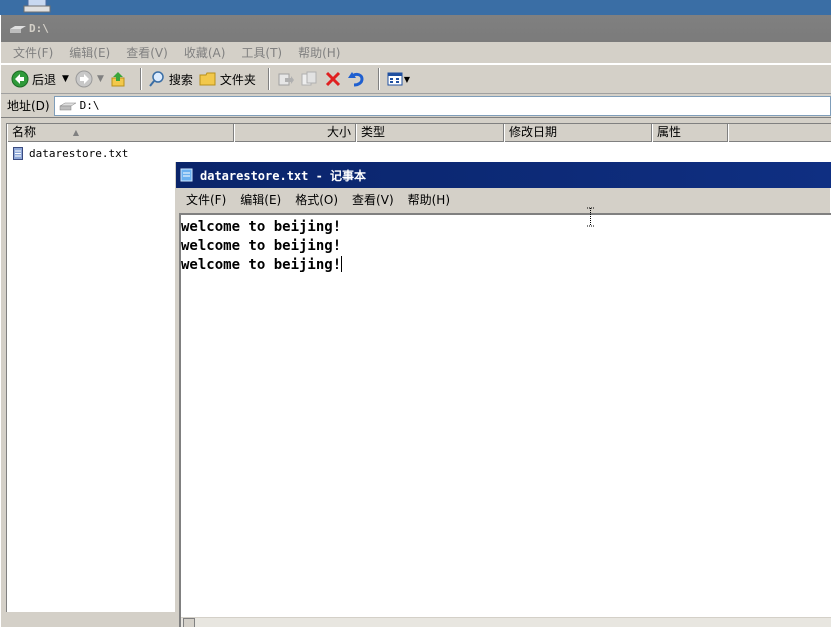 The height and width of the screenshot is (627, 831). I want to click on sort-ascending-icon: ▲, so click(75, 132).